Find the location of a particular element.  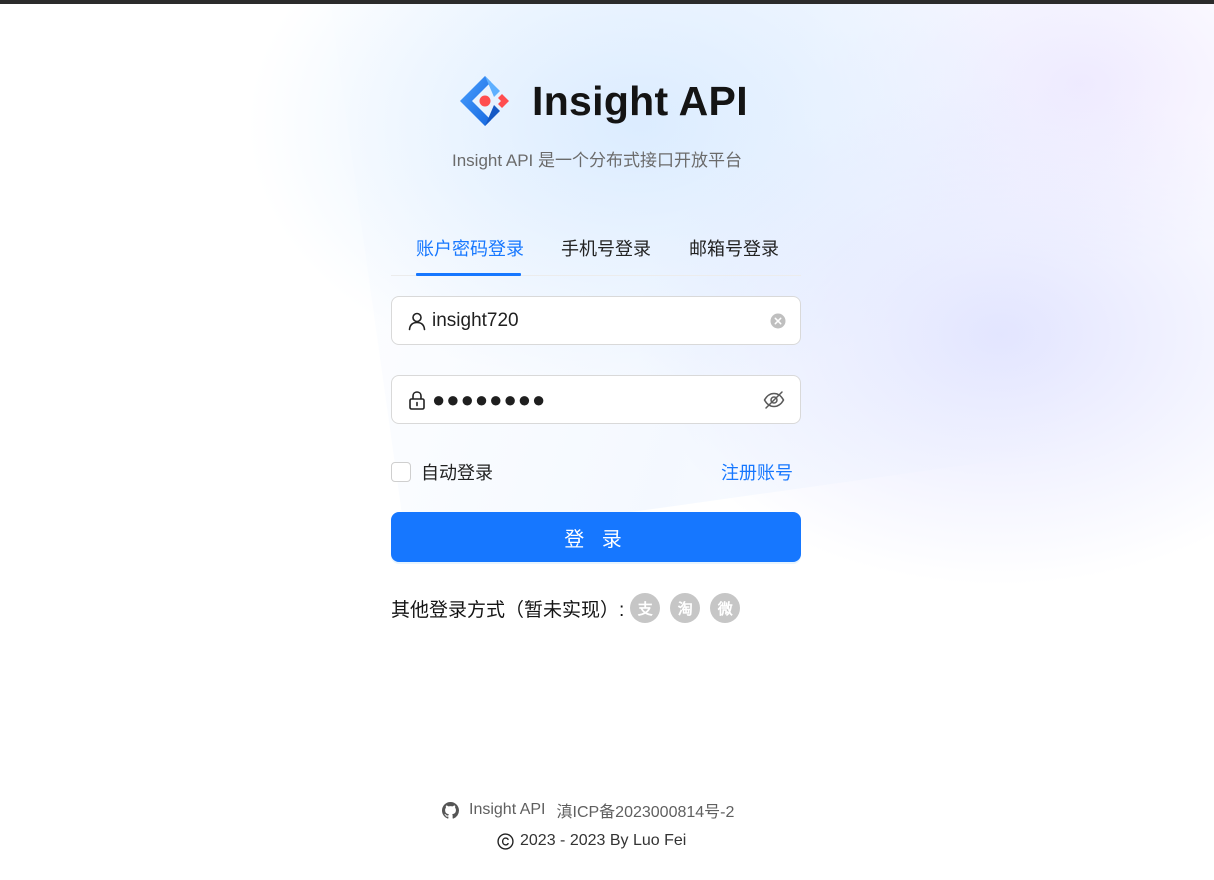

github-icon is located at coordinates (450, 810).